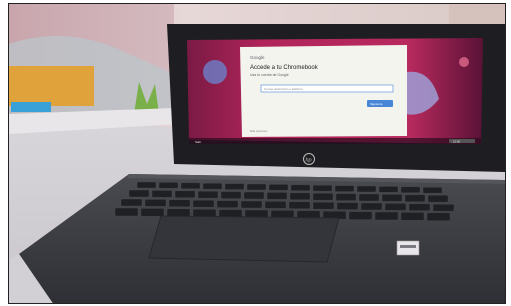  I want to click on yellow-chair, so click(51, 86).